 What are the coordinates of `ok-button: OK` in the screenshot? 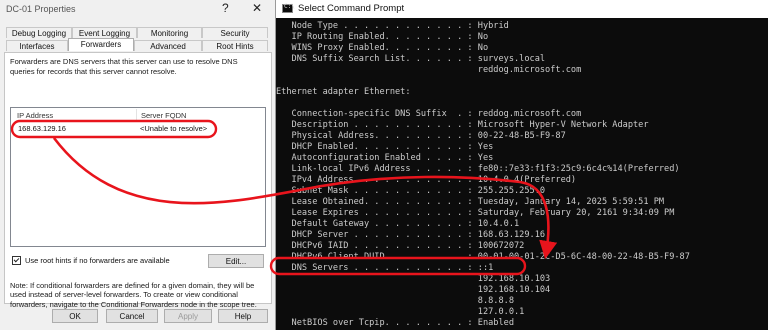 It's located at (75, 316).